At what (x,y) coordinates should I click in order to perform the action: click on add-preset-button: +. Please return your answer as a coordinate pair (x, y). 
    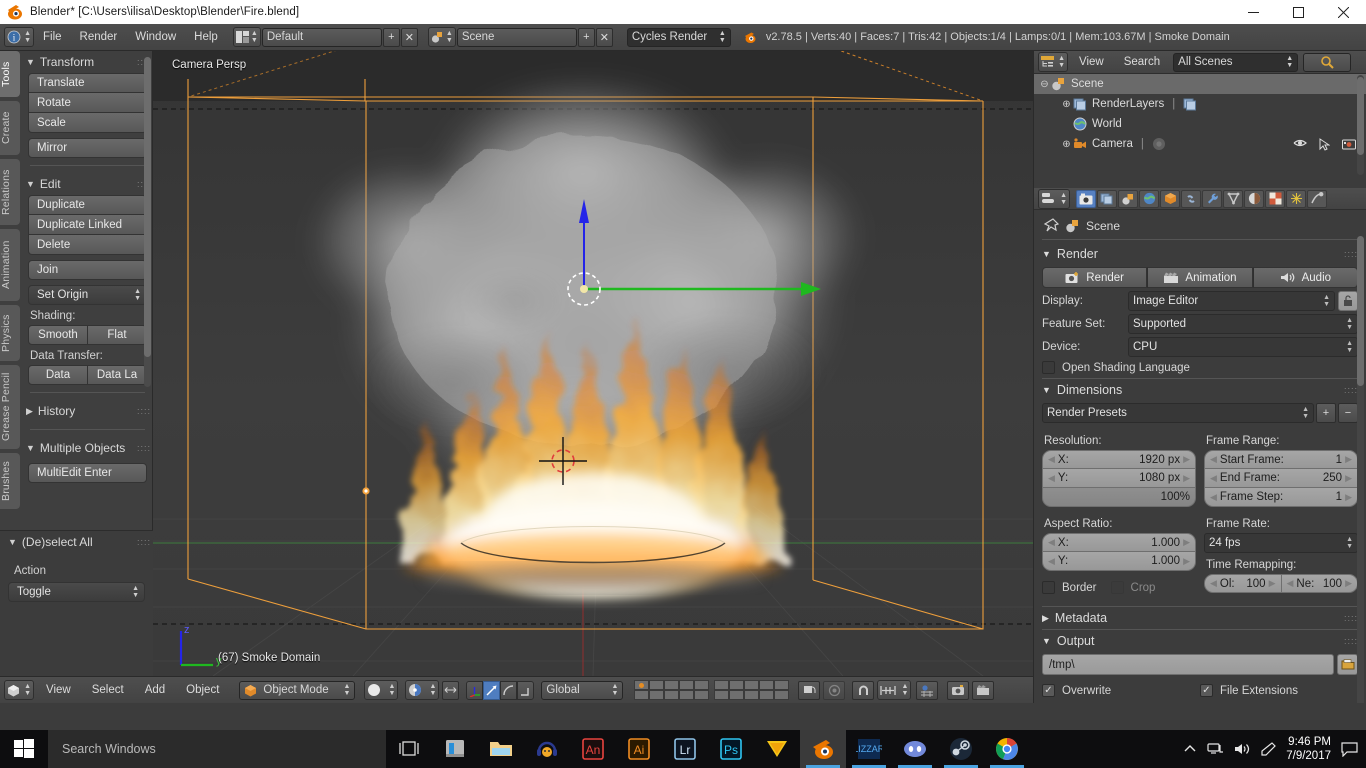
    Looking at the image, I should click on (1326, 413).